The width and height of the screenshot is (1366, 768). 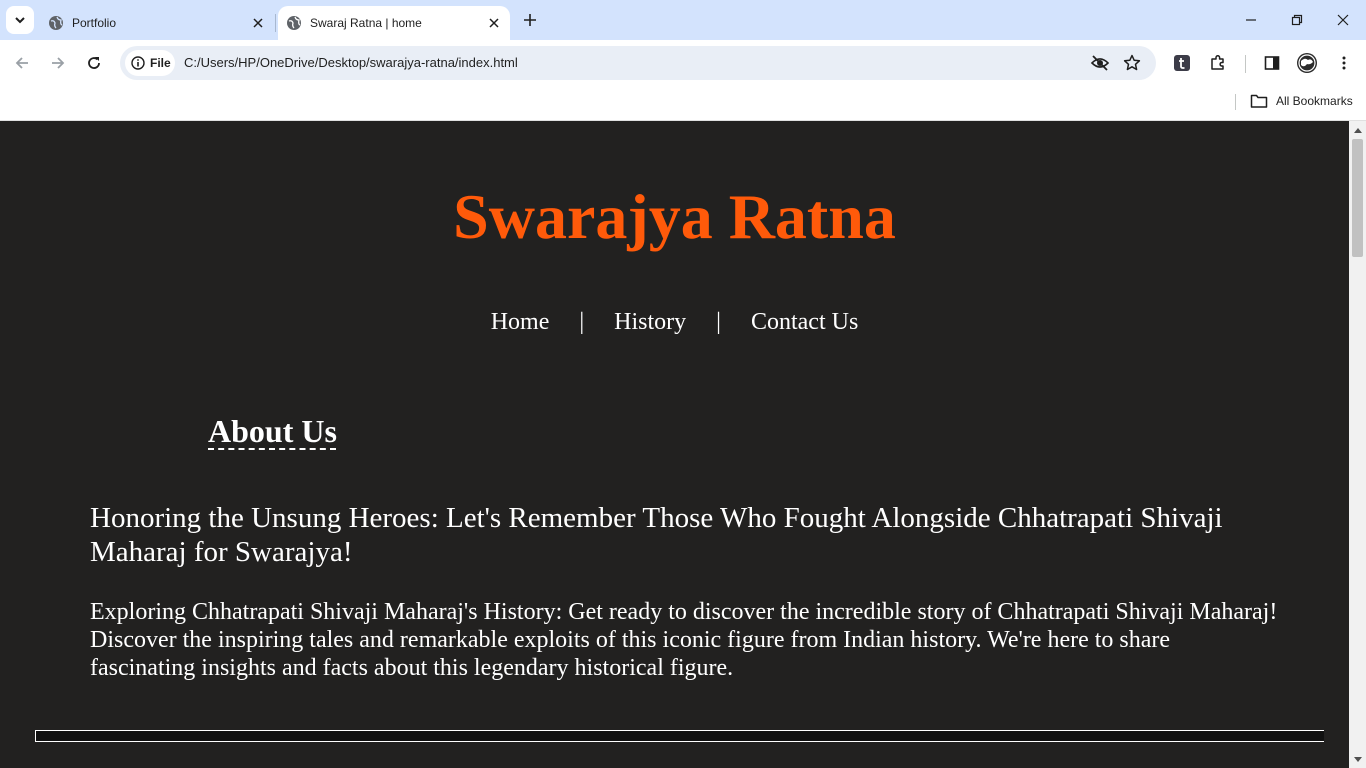 I want to click on plus-icon, so click(x=530, y=20).